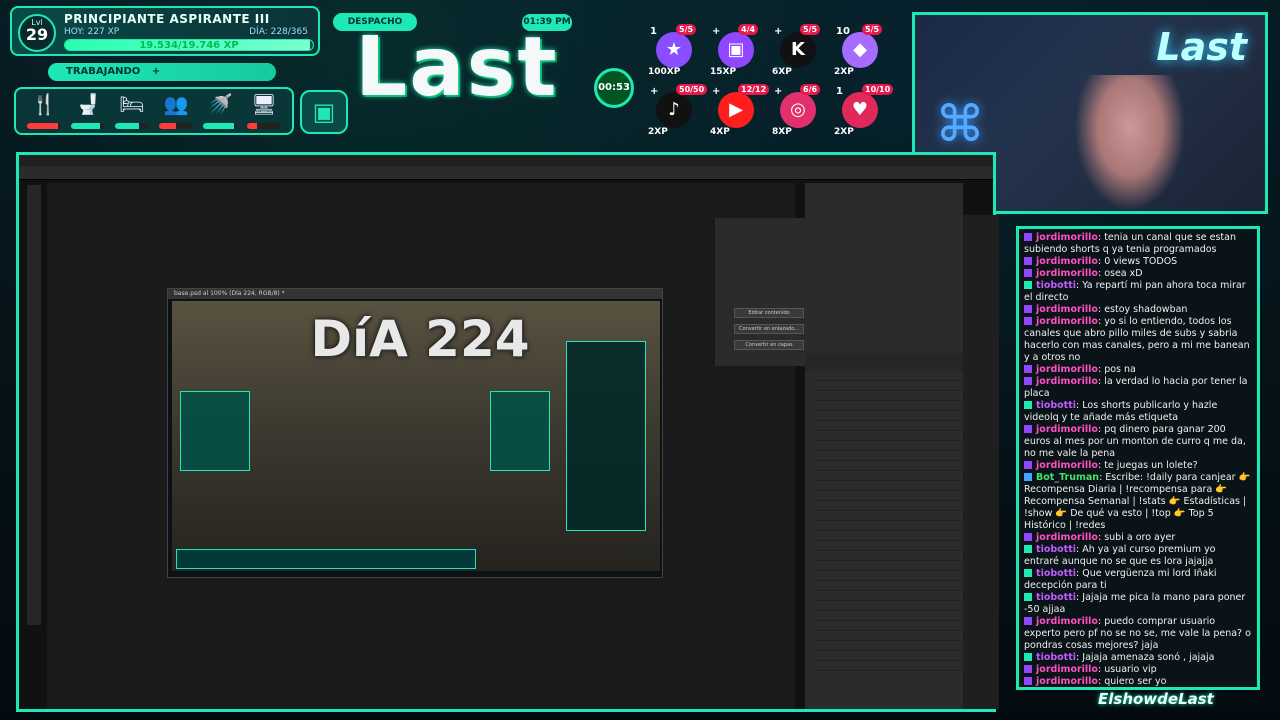 The height and width of the screenshot is (720, 1280). What do you see at coordinates (132, 111) in the screenshot?
I see `need-slot: 🛏` at bounding box center [132, 111].